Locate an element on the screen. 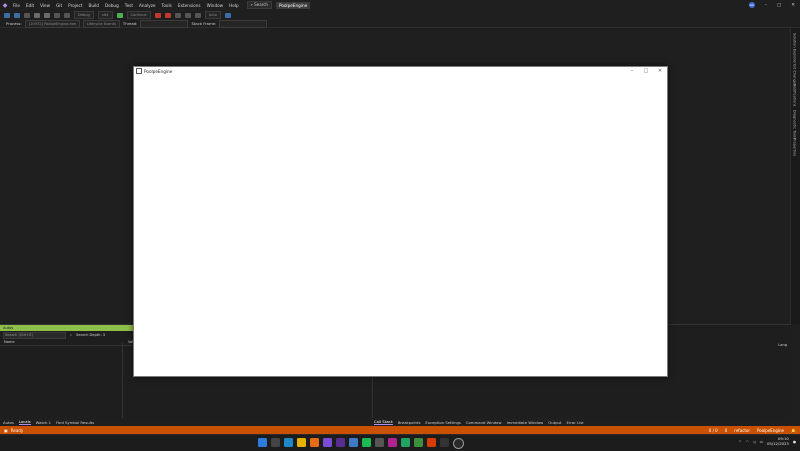  app-maximize-button: □ is located at coordinates (646, 71).